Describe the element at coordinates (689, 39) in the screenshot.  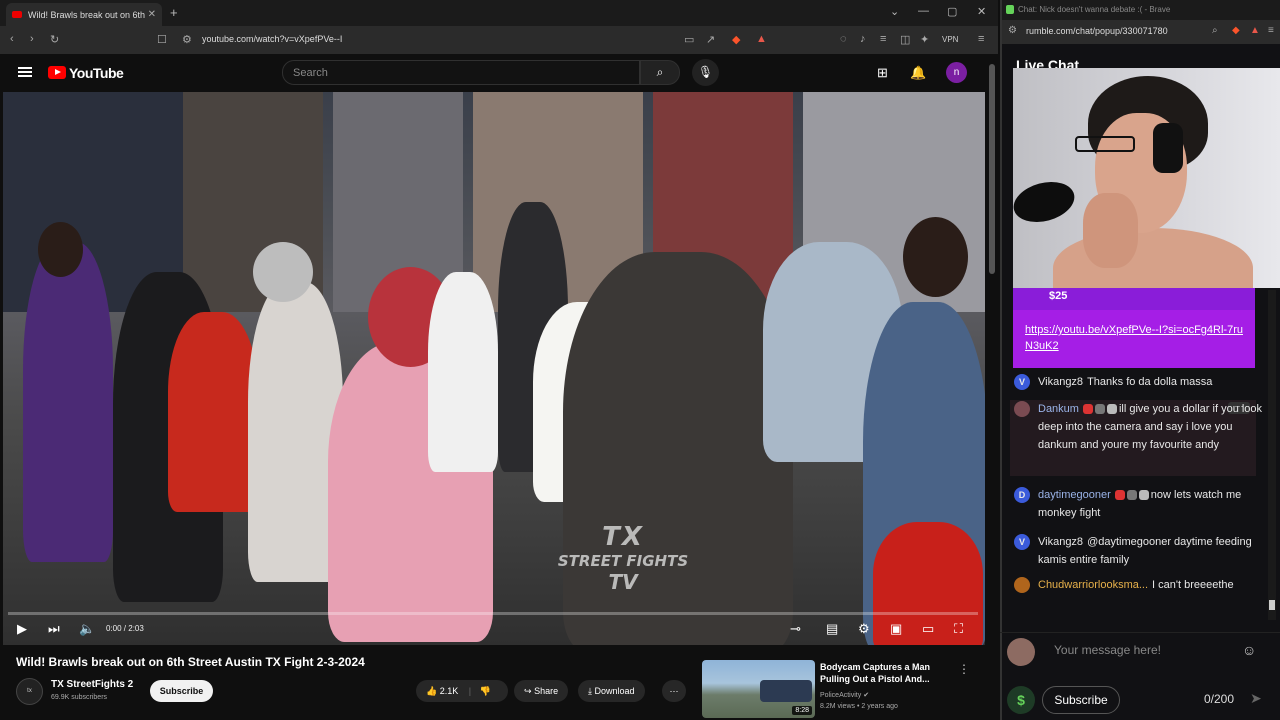
I see `cast-icon: ▭` at that location.